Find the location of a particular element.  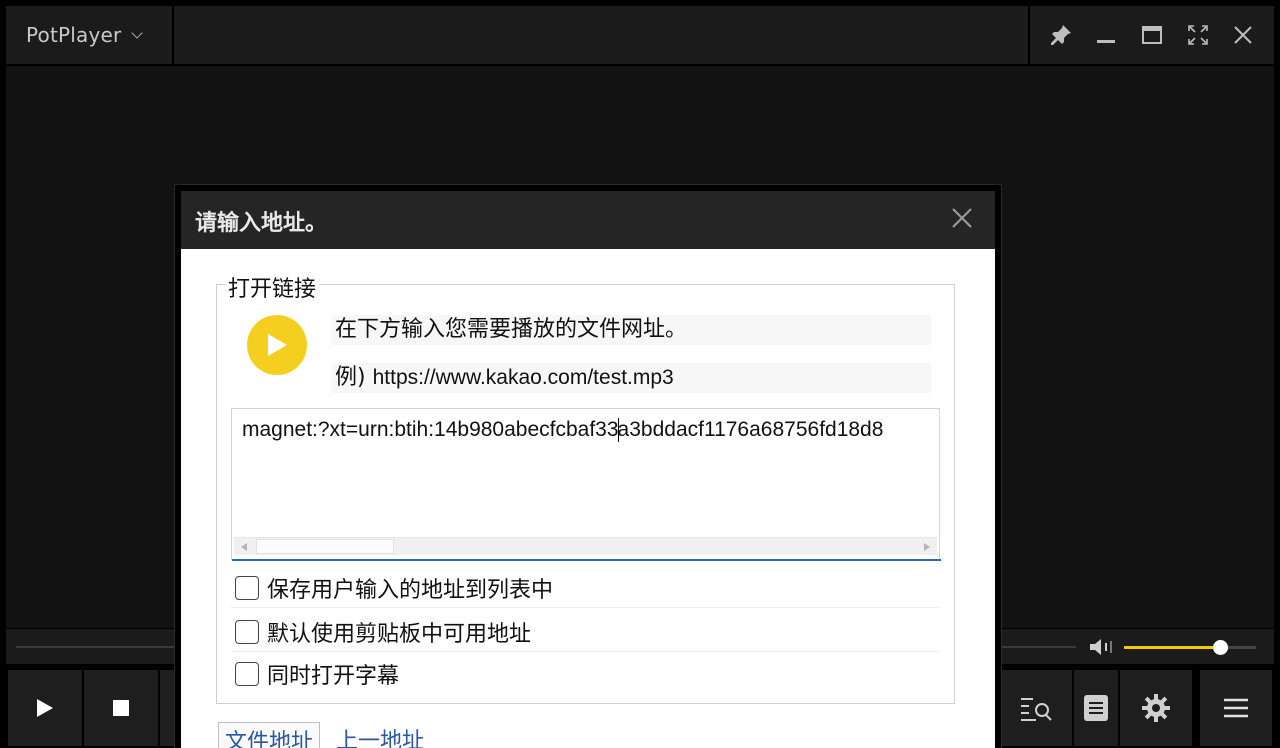

volume-slider is located at coordinates (1190, 647).